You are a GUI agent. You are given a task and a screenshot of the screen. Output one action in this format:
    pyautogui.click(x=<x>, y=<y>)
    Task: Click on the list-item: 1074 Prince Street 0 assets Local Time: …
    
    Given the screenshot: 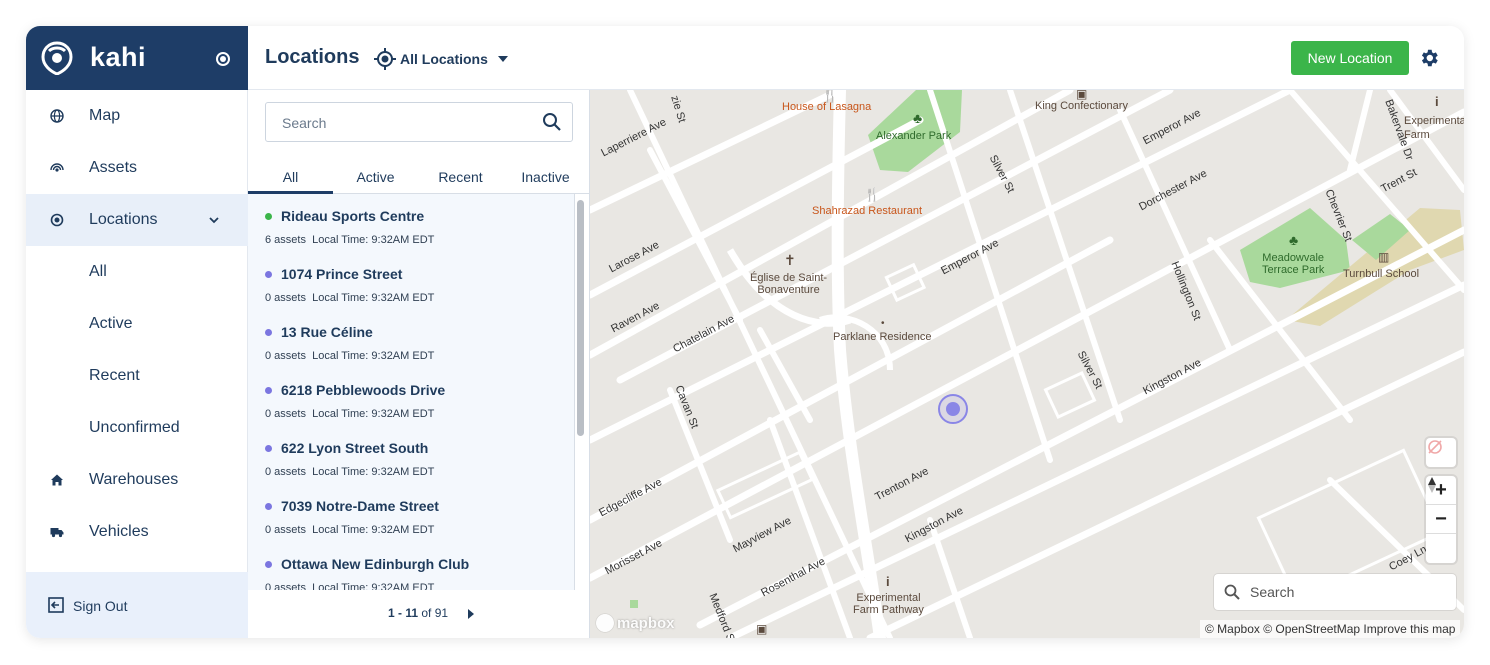 What is the action you would take?
    pyautogui.click(x=411, y=281)
    